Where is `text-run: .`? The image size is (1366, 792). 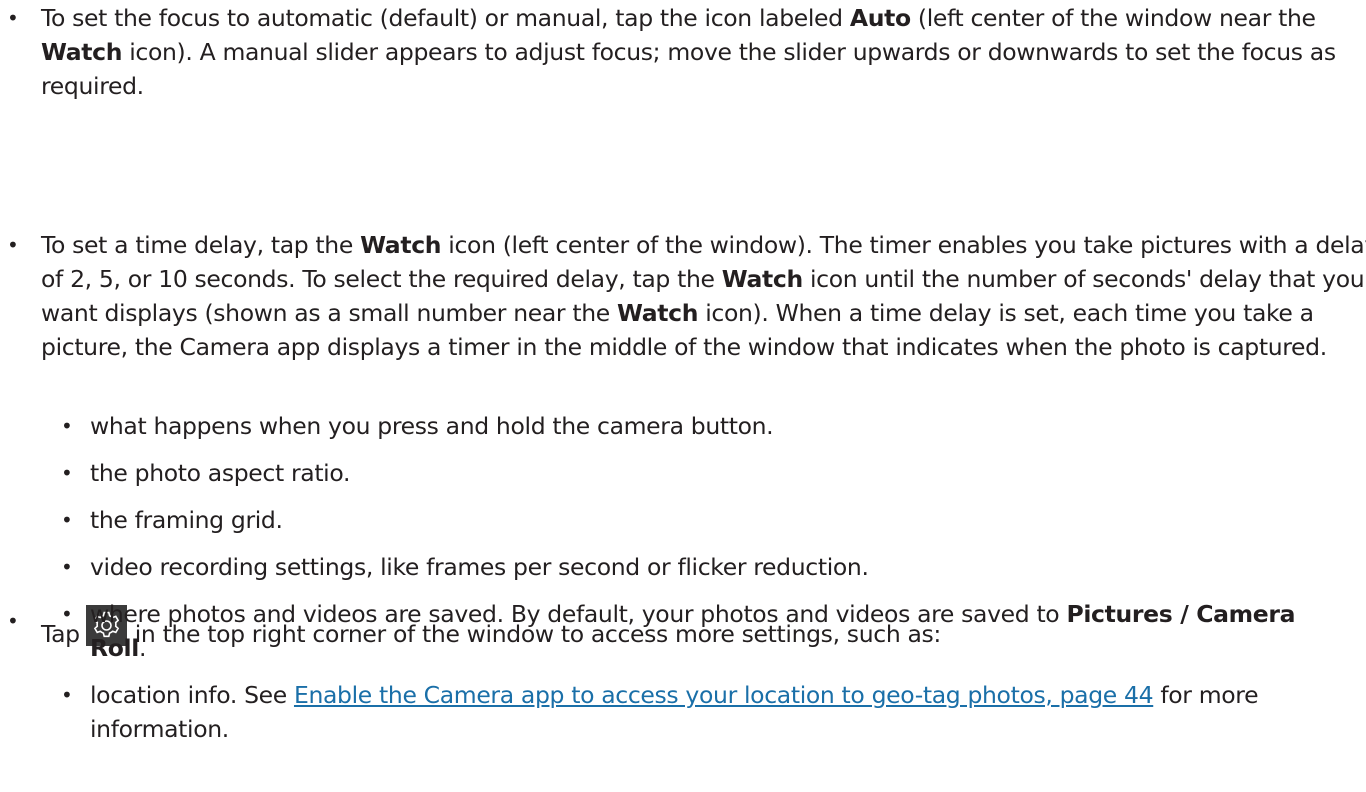
text-run: . is located at coordinates (142, 648).